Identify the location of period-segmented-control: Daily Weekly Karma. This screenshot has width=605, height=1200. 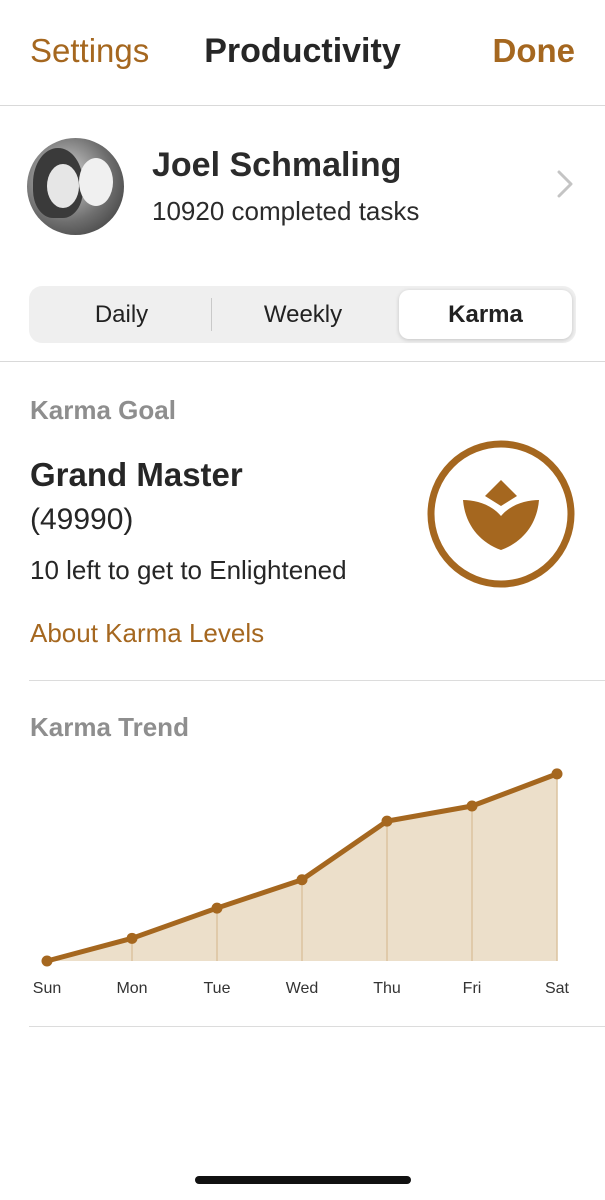
(302, 314).